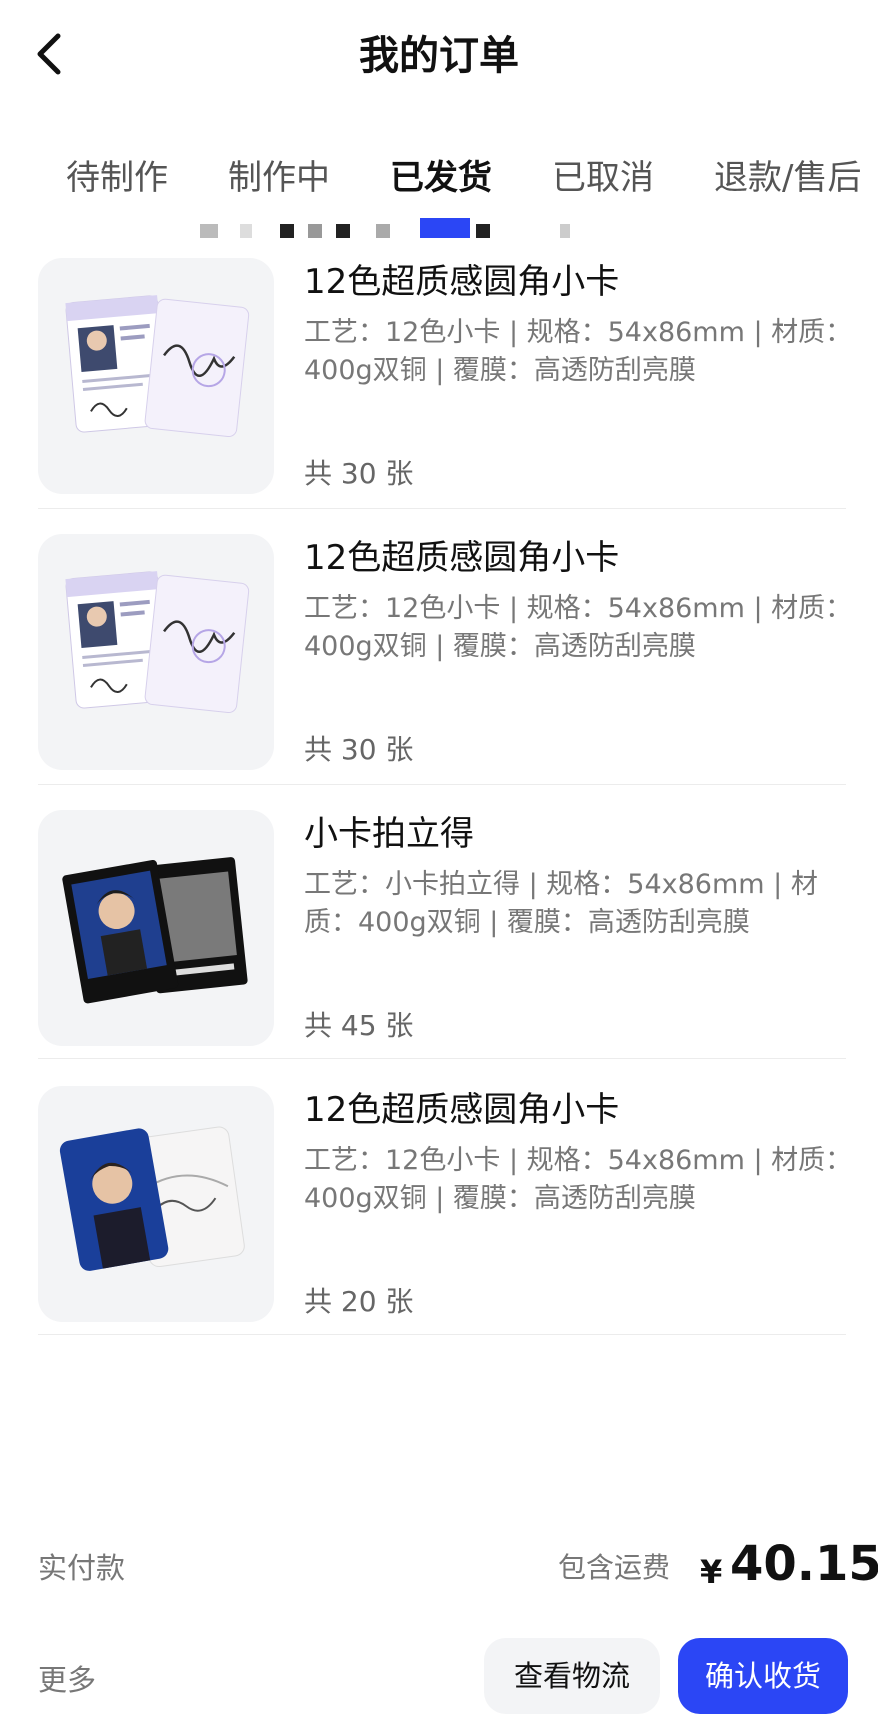 The height and width of the screenshot is (1727, 878). Describe the element at coordinates (359, 1301) in the screenshot. I see `product-quantity: 共 20 张` at that location.